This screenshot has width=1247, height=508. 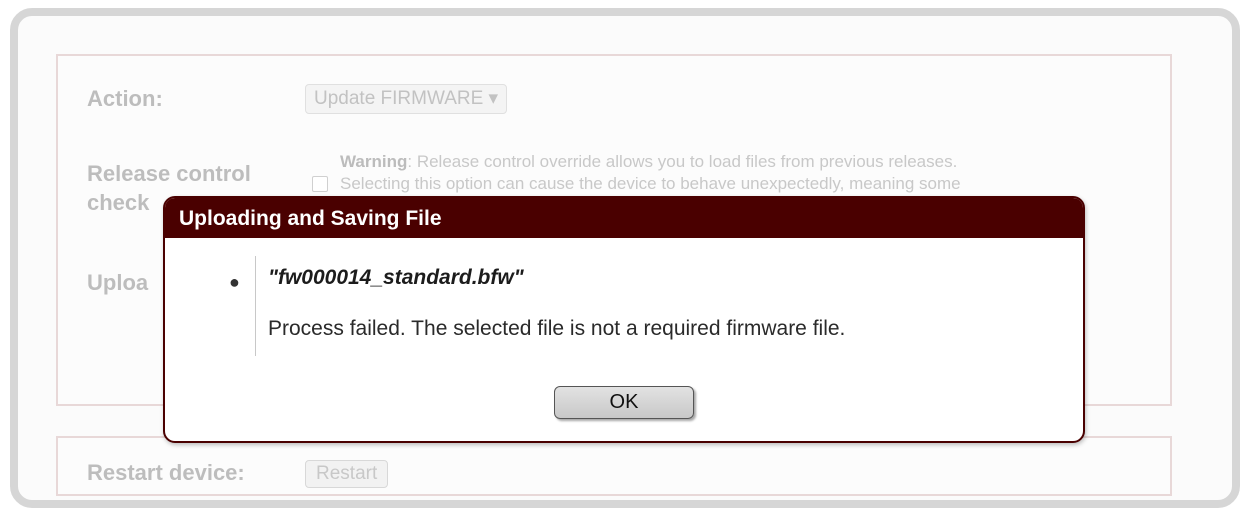 I want to click on upload-label: Uploa, so click(x=118, y=282).